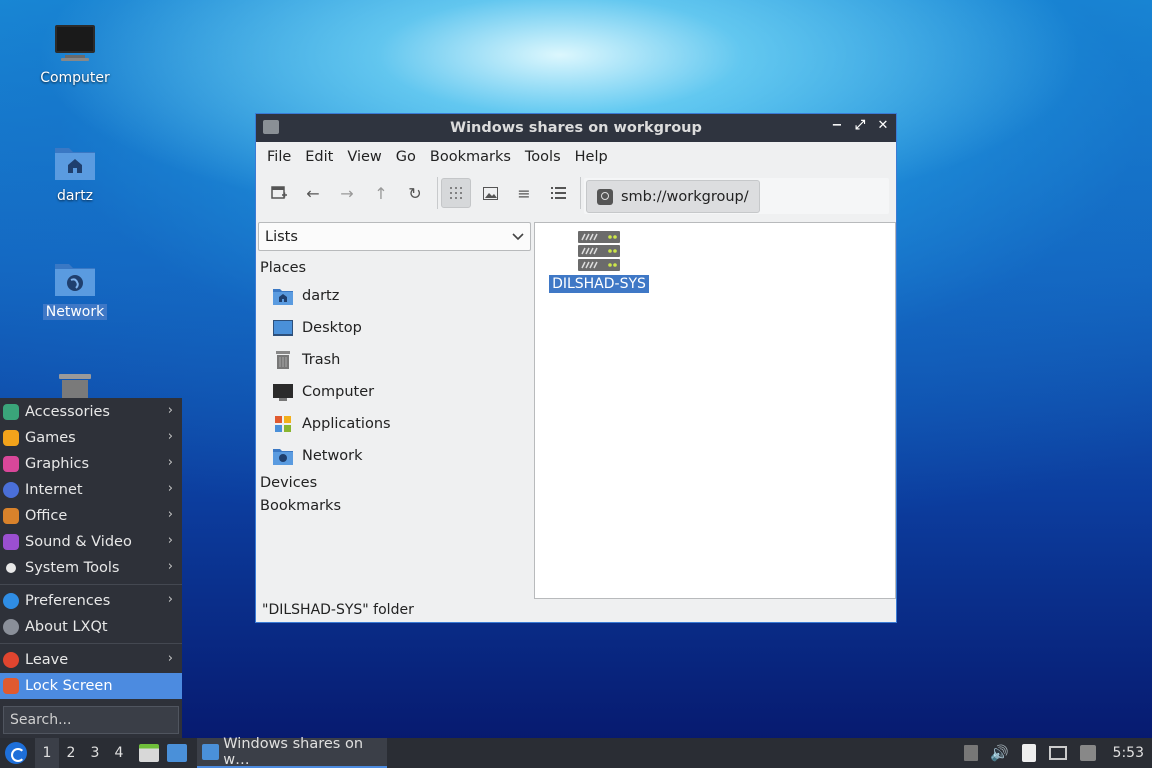 The width and height of the screenshot is (1152, 768). What do you see at coordinates (406, 157) in the screenshot?
I see `menu-go: Go` at bounding box center [406, 157].